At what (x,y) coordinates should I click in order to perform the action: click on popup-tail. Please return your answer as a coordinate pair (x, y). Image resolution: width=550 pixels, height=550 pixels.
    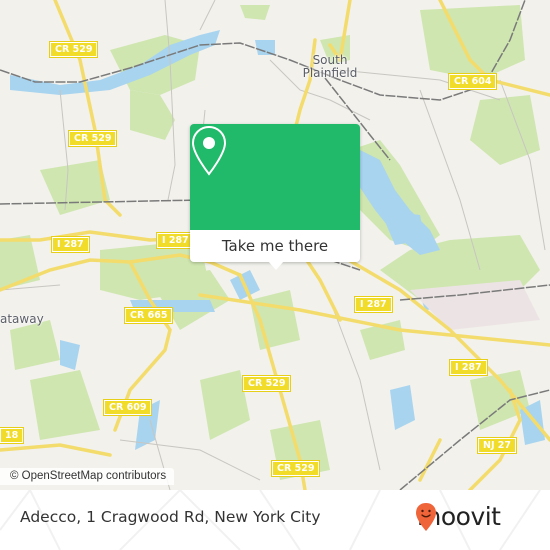
    Looking at the image, I should click on (276, 265).